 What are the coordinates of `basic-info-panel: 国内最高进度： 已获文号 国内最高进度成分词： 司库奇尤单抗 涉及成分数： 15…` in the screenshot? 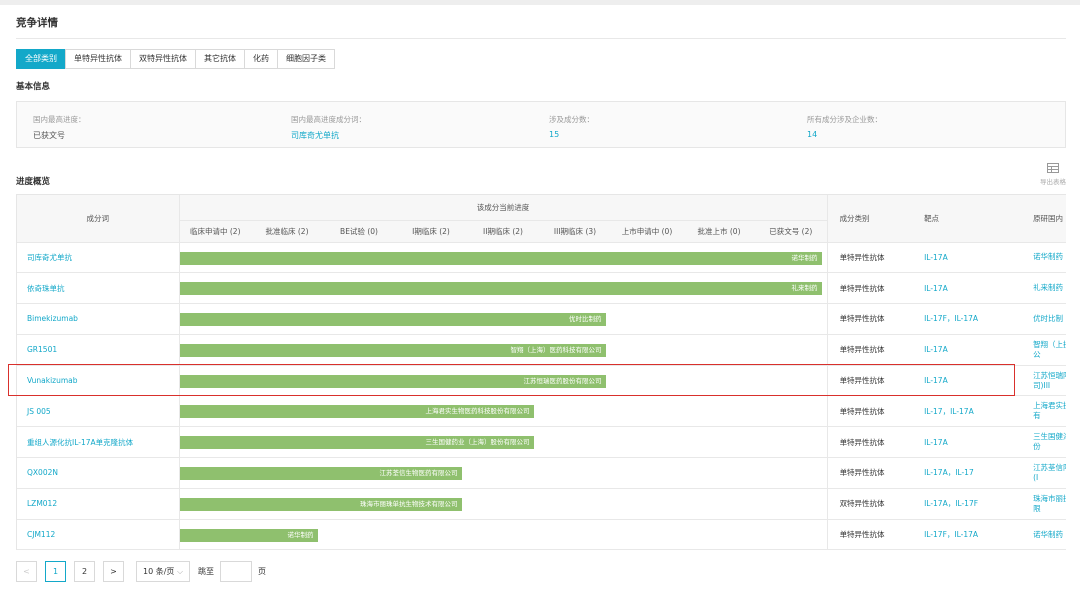 It's located at (541, 124).